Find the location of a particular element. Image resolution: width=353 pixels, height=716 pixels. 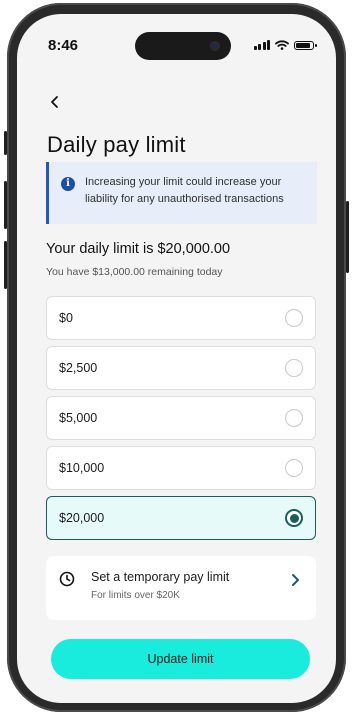

daily-limit-title: Your daily limit is $20,000.00 is located at coordinates (138, 249).